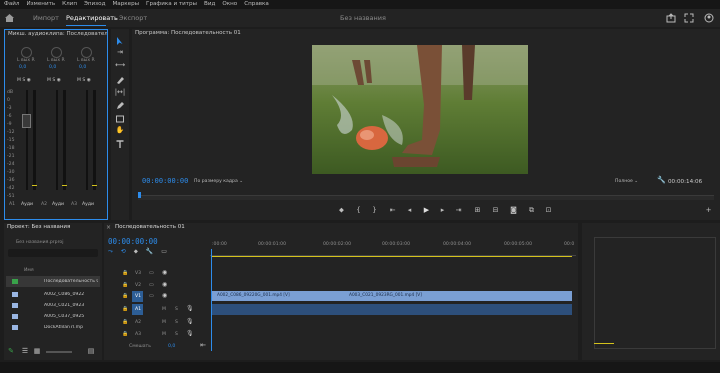 The image size is (720, 373). What do you see at coordinates (120, 41) in the screenshot?
I see `selection-tool-icon` at bounding box center [120, 41].